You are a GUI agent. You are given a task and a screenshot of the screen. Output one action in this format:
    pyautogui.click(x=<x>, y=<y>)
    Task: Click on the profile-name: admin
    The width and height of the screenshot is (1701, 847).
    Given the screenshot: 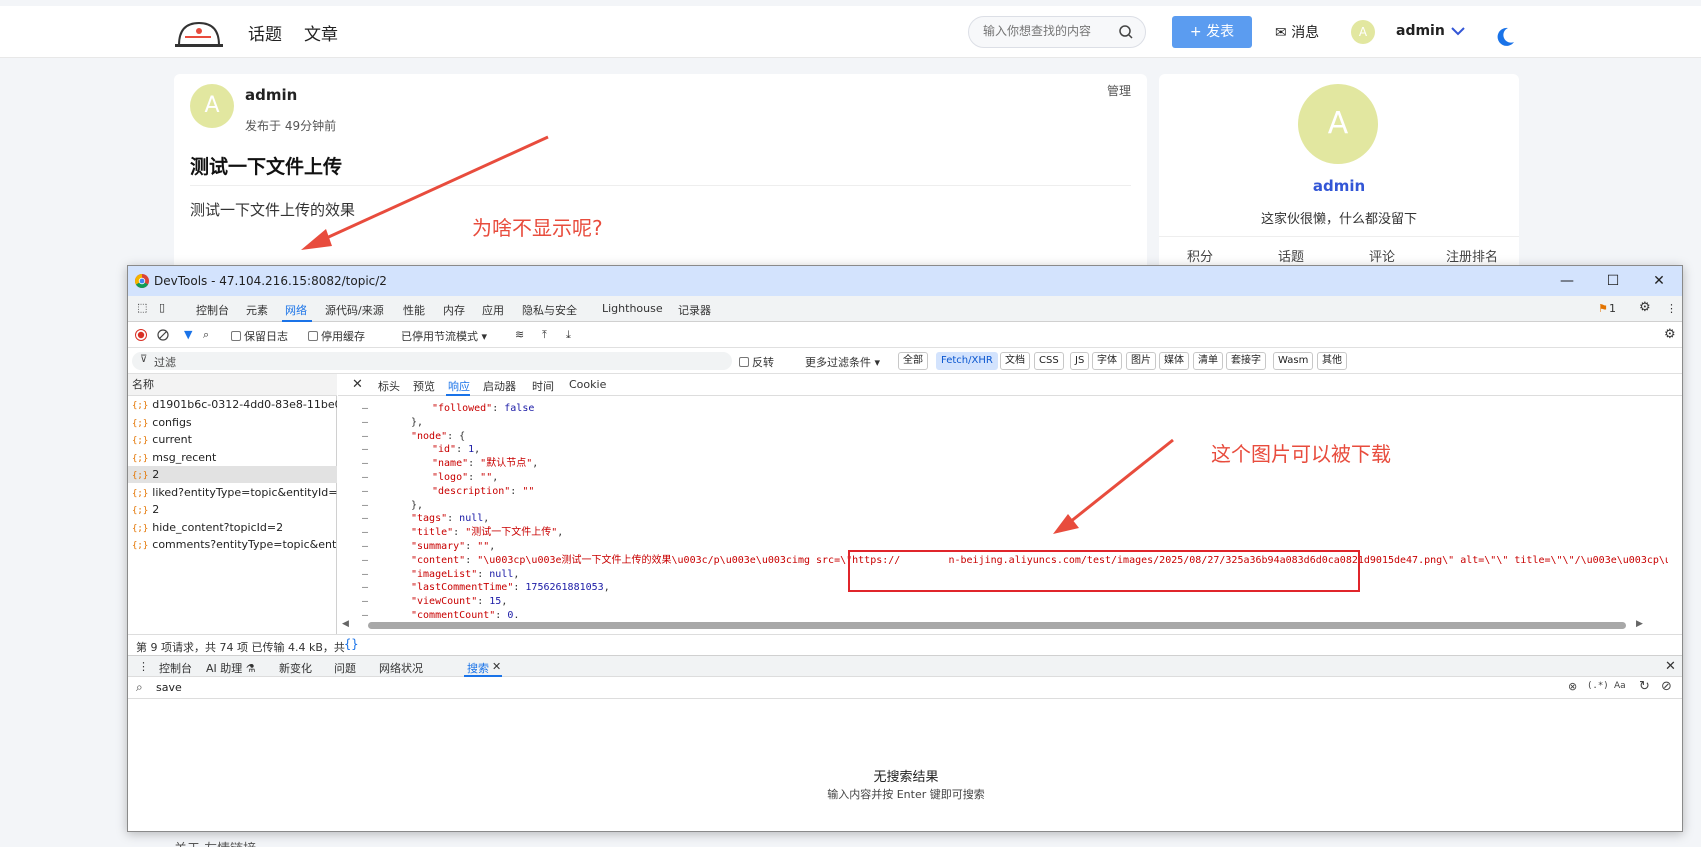 What is the action you would take?
    pyautogui.click(x=1339, y=186)
    